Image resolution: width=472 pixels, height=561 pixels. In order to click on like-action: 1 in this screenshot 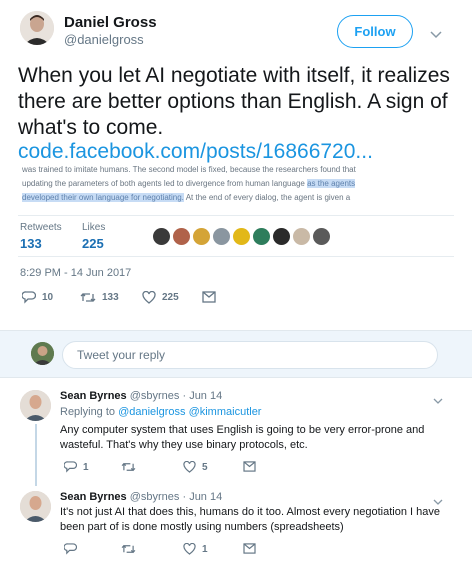, I will do `click(195, 549)`.